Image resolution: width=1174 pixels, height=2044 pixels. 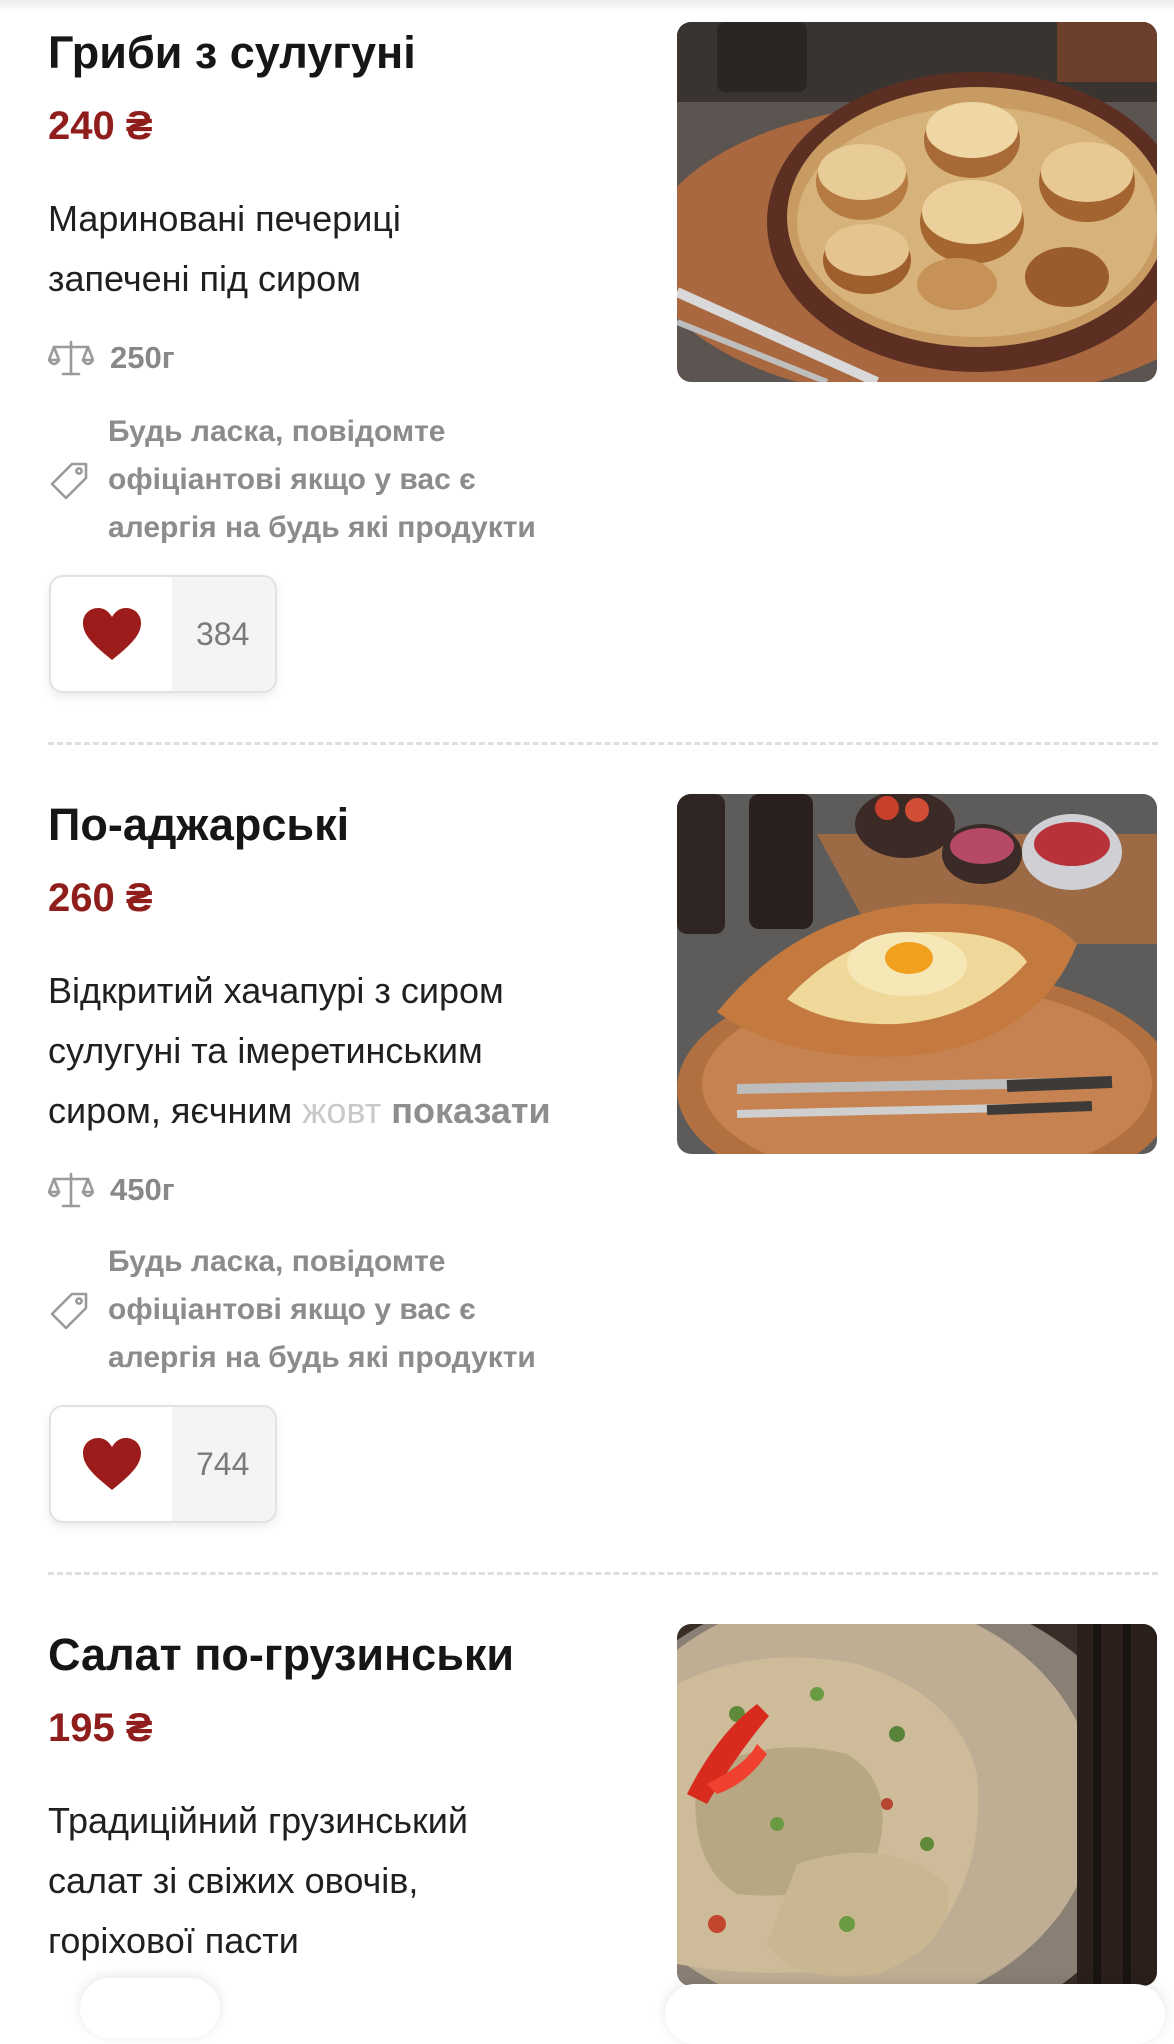 I want to click on dish-title: По-аджарські, so click(x=199, y=824).